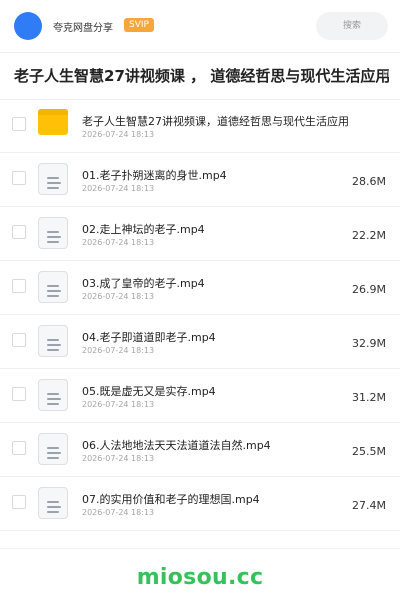  What do you see at coordinates (139, 25) in the screenshot?
I see `svip-badge: SVIP` at bounding box center [139, 25].